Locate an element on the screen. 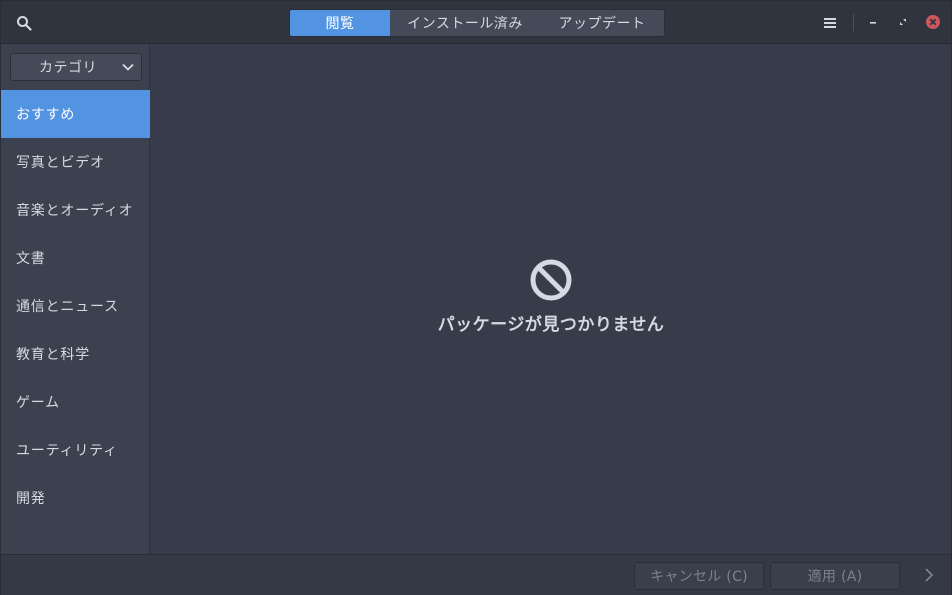 The image size is (952, 595). minimize-icon is located at coordinates (873, 23).